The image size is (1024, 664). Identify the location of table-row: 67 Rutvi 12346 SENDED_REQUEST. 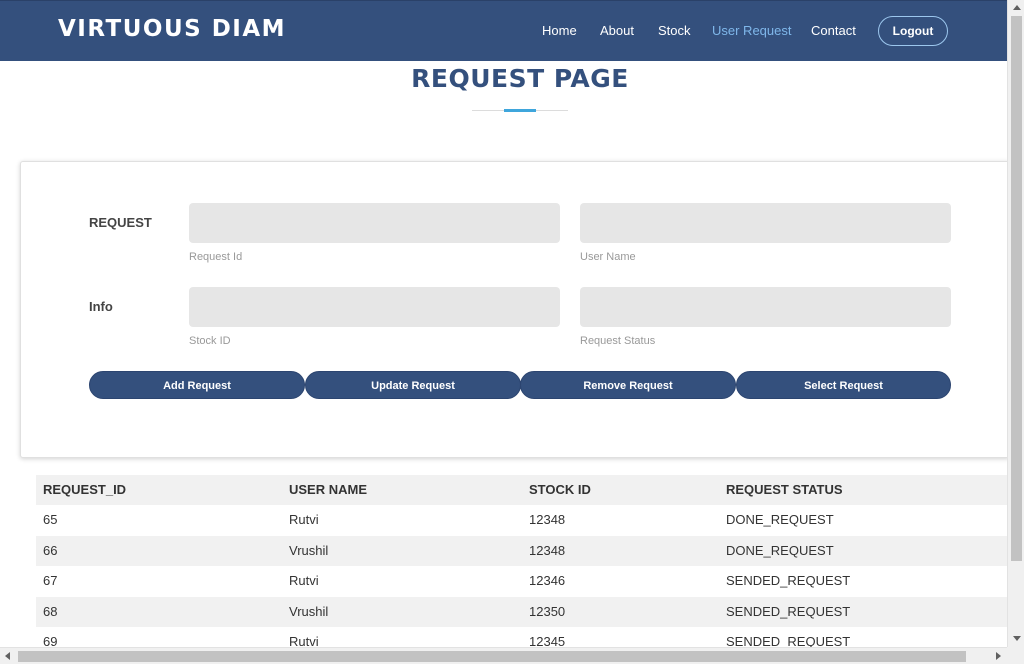
(521, 581).